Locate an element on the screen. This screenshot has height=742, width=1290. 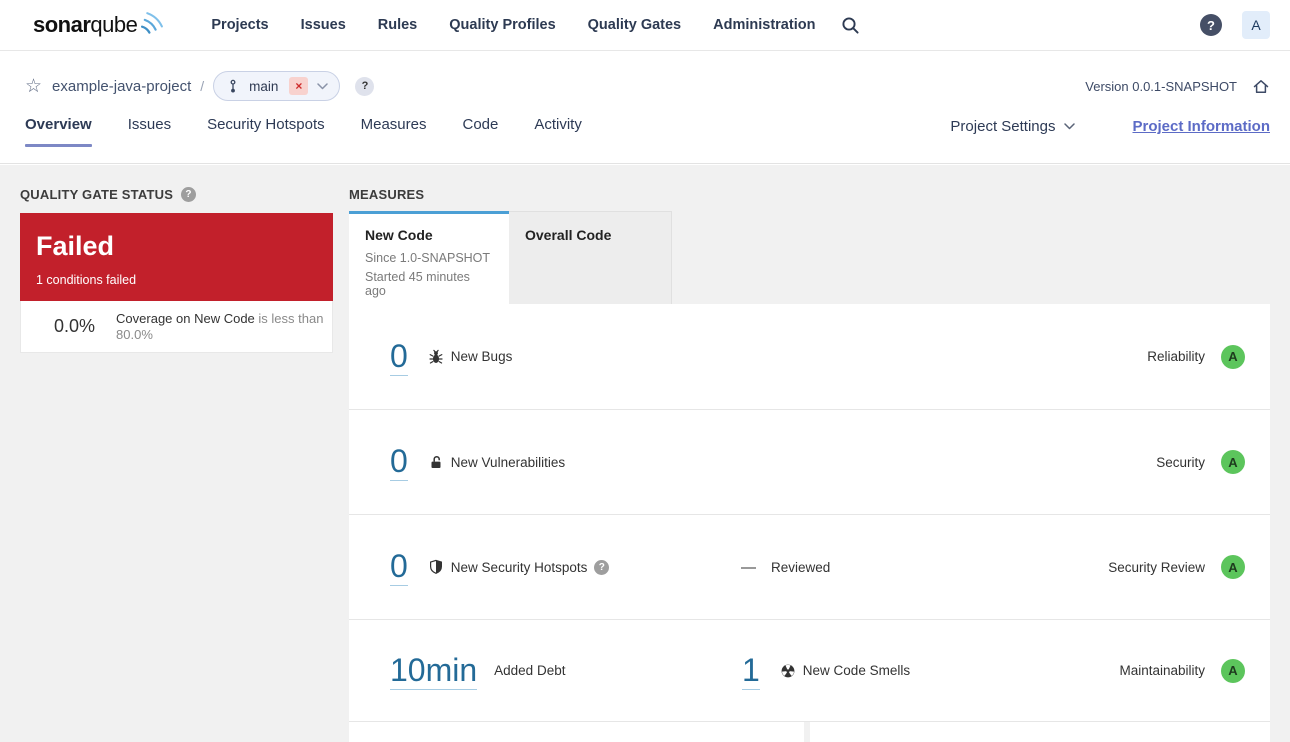
security-rating-badge: A is located at coordinates (1233, 462).